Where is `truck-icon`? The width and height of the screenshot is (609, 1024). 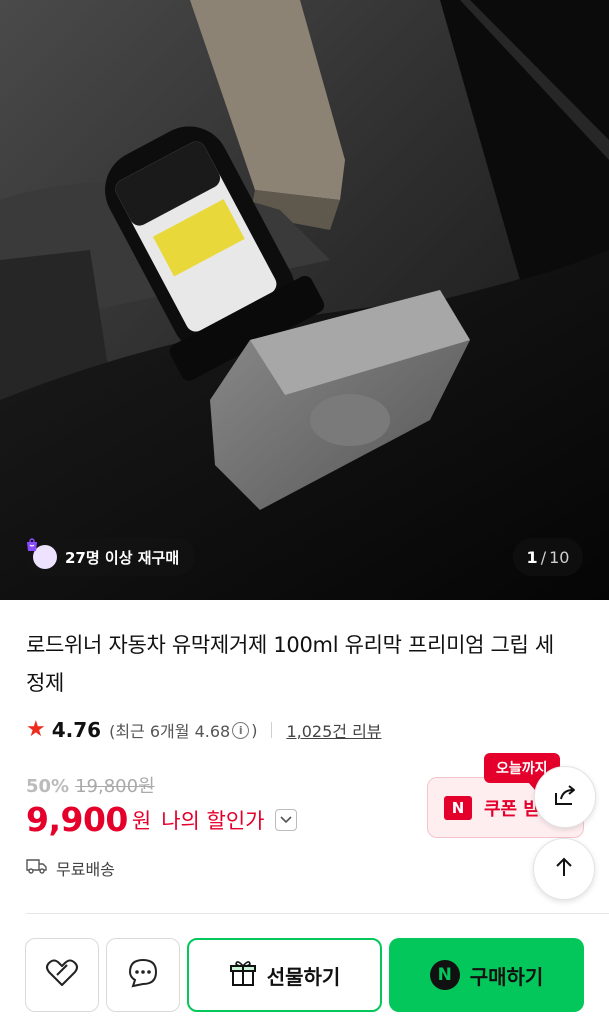 truck-icon is located at coordinates (37, 868).